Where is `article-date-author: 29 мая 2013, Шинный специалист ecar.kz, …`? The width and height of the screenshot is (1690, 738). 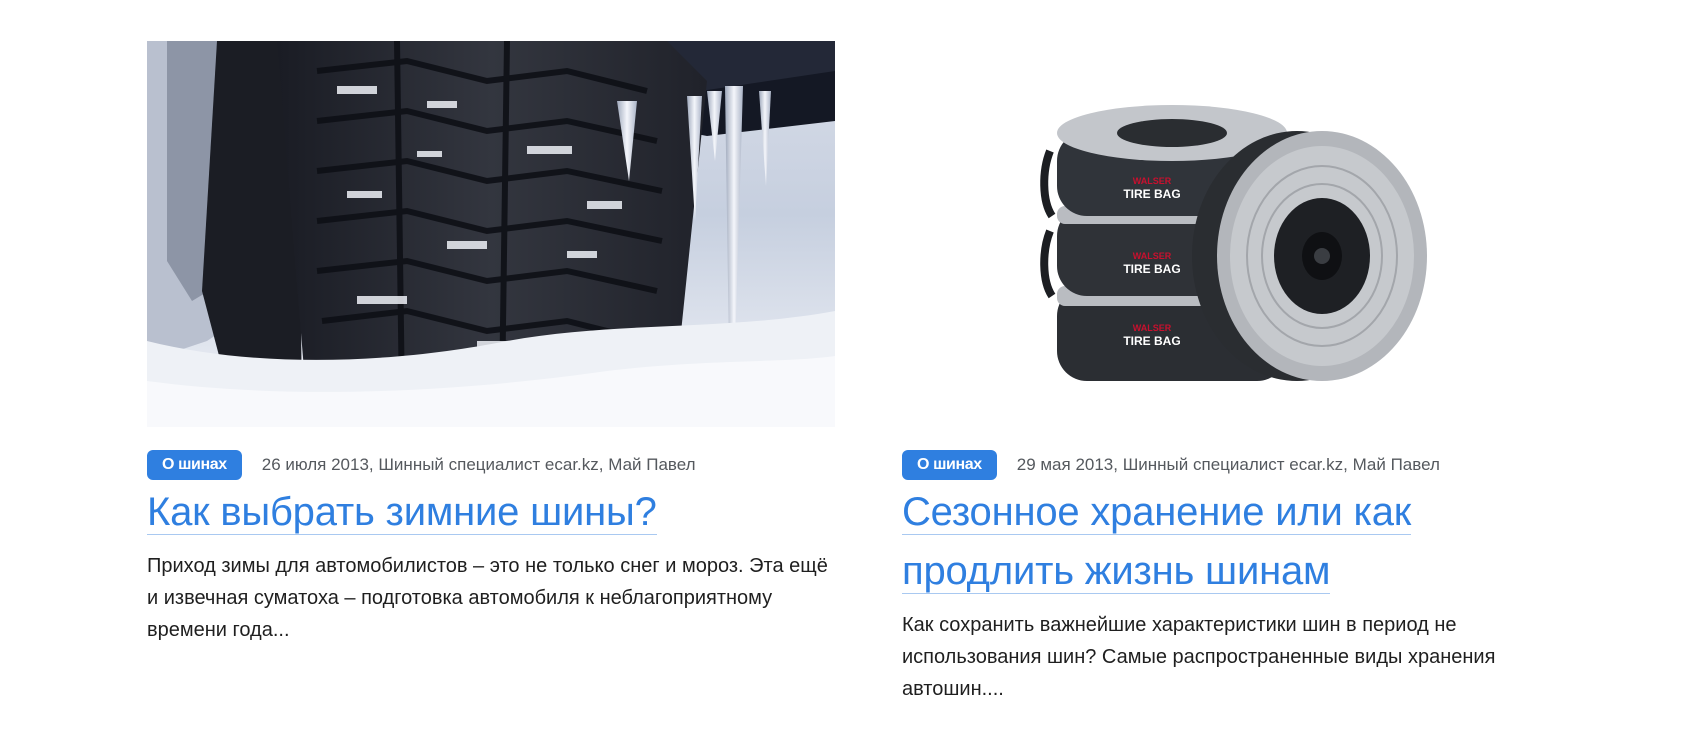
article-date-author: 29 мая 2013, Шинный специалист ecar.kz, … is located at coordinates (1228, 464).